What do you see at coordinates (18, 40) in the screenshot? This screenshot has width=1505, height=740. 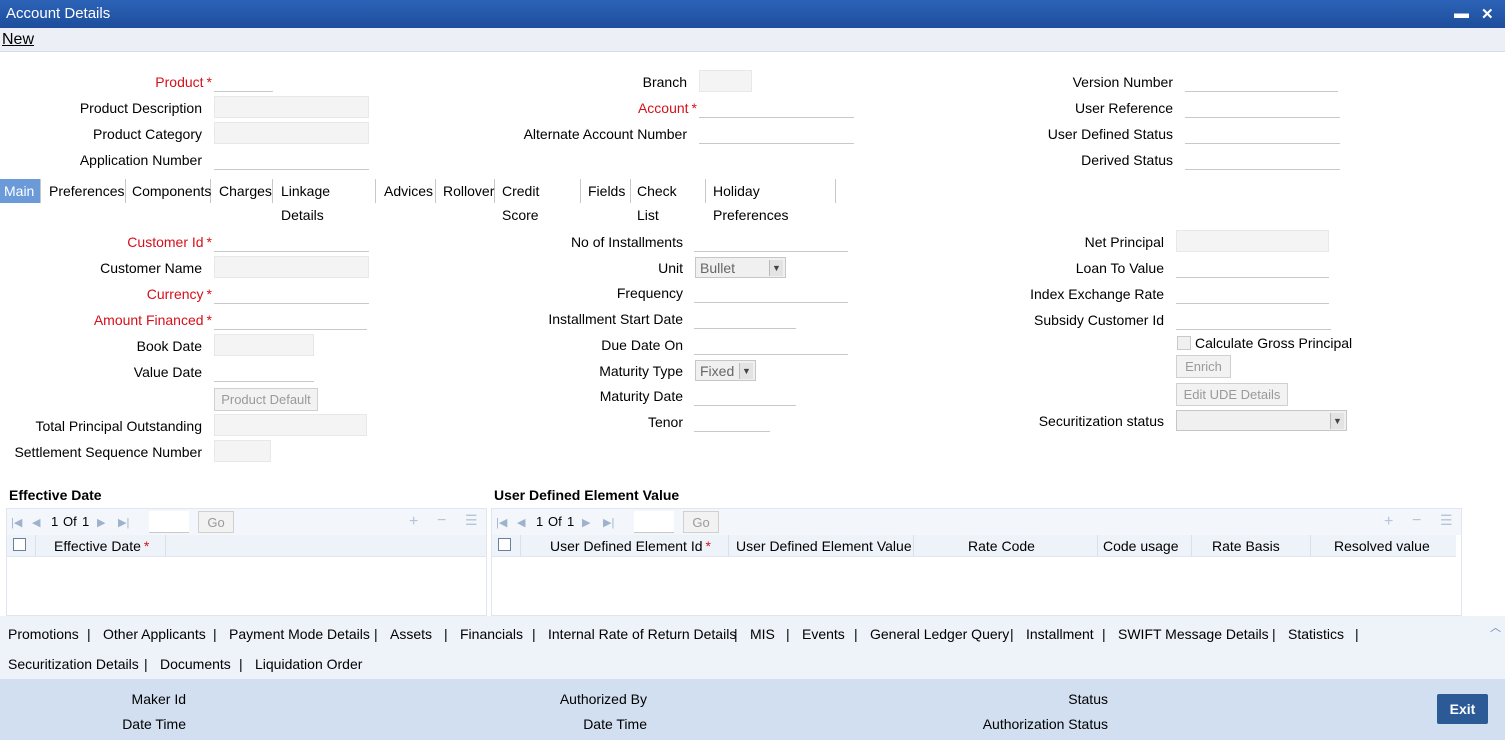 I see `new-link: New` at bounding box center [18, 40].